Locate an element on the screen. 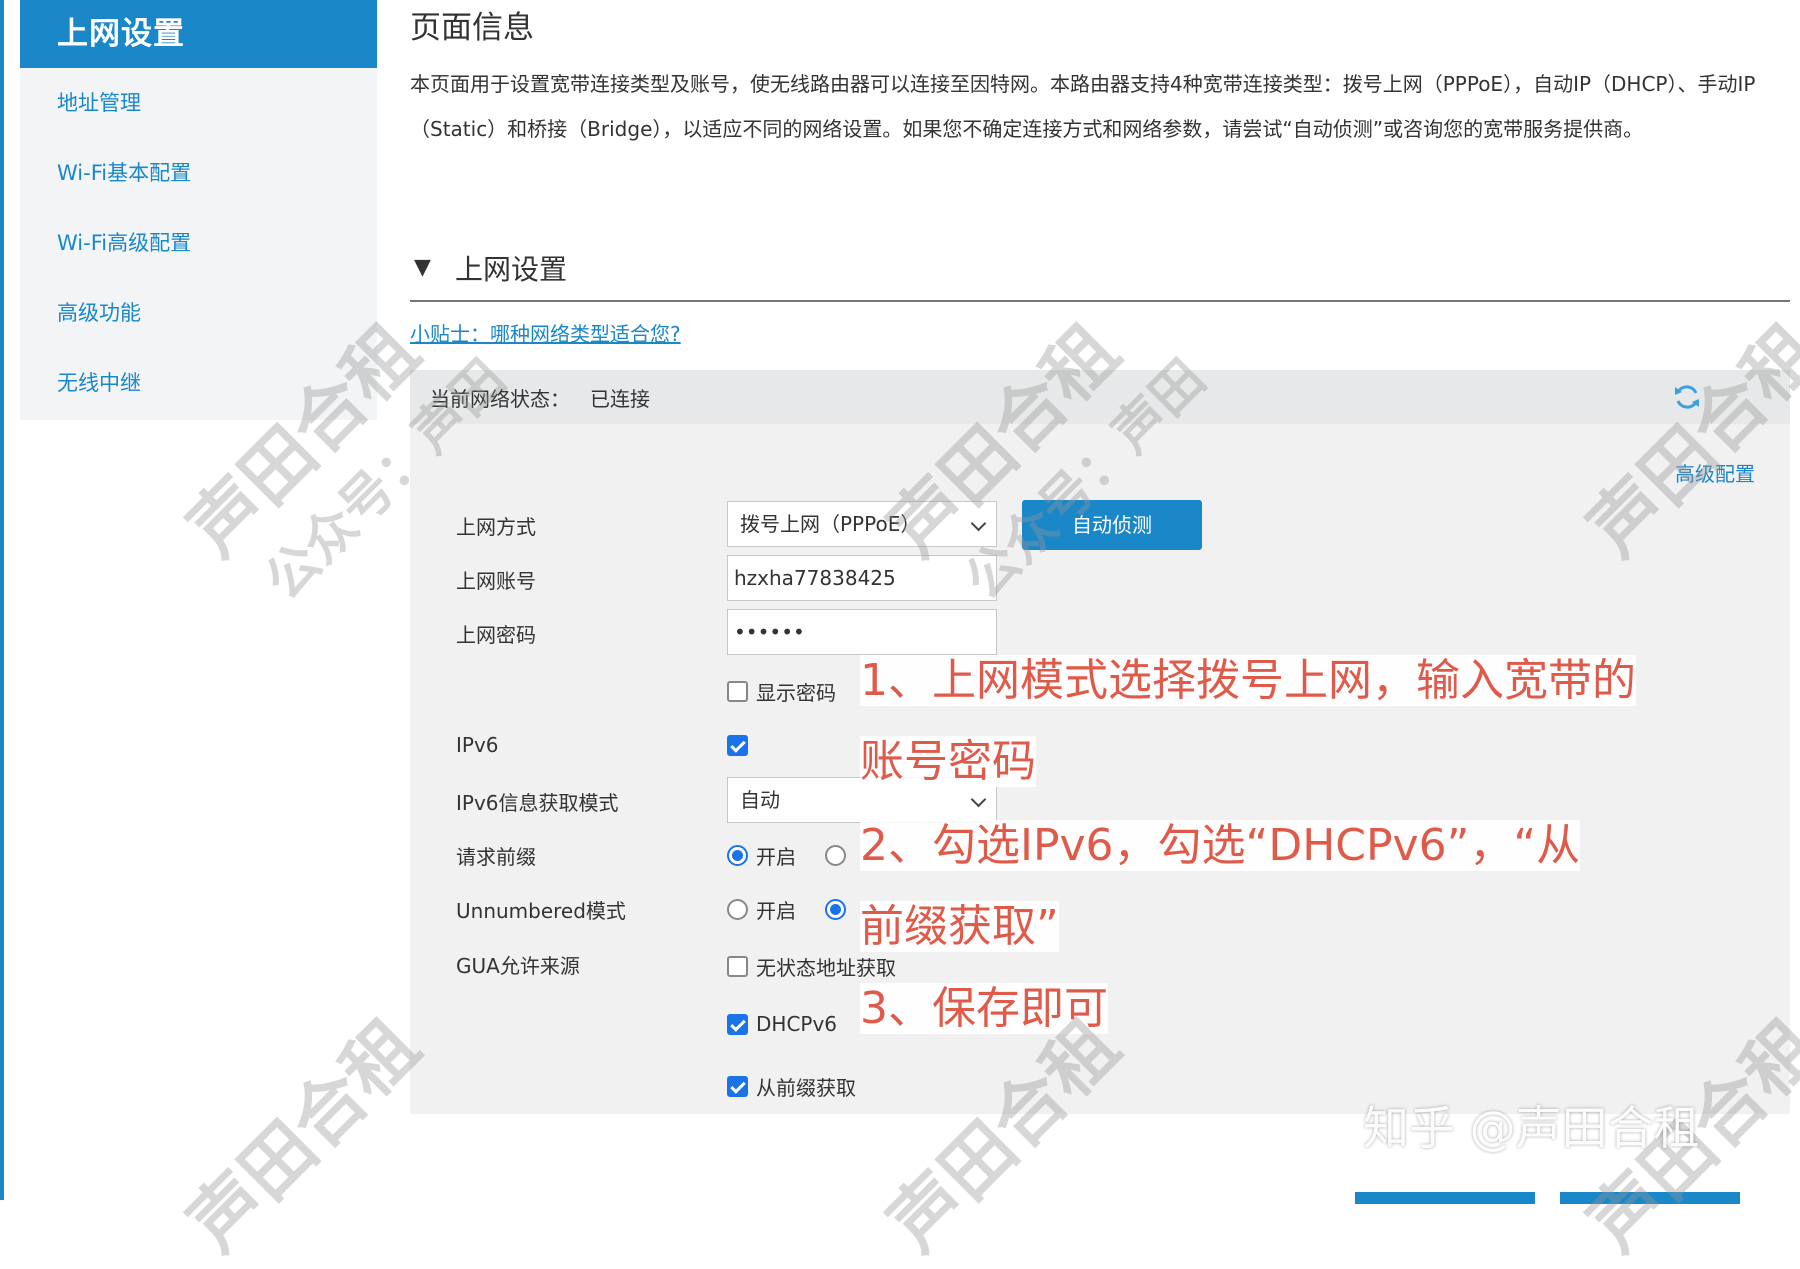  request-prefix-on-radio is located at coordinates (737, 855).